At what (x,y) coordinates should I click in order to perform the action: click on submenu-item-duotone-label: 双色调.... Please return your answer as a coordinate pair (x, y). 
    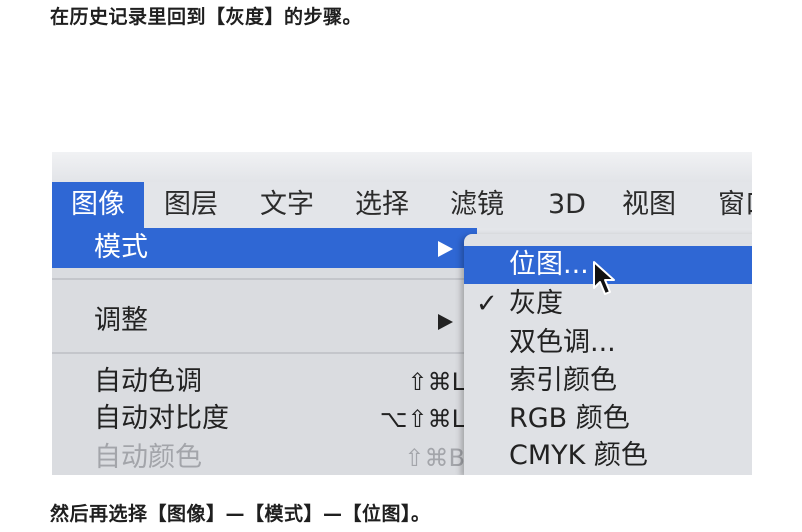
    Looking at the image, I should click on (562, 342).